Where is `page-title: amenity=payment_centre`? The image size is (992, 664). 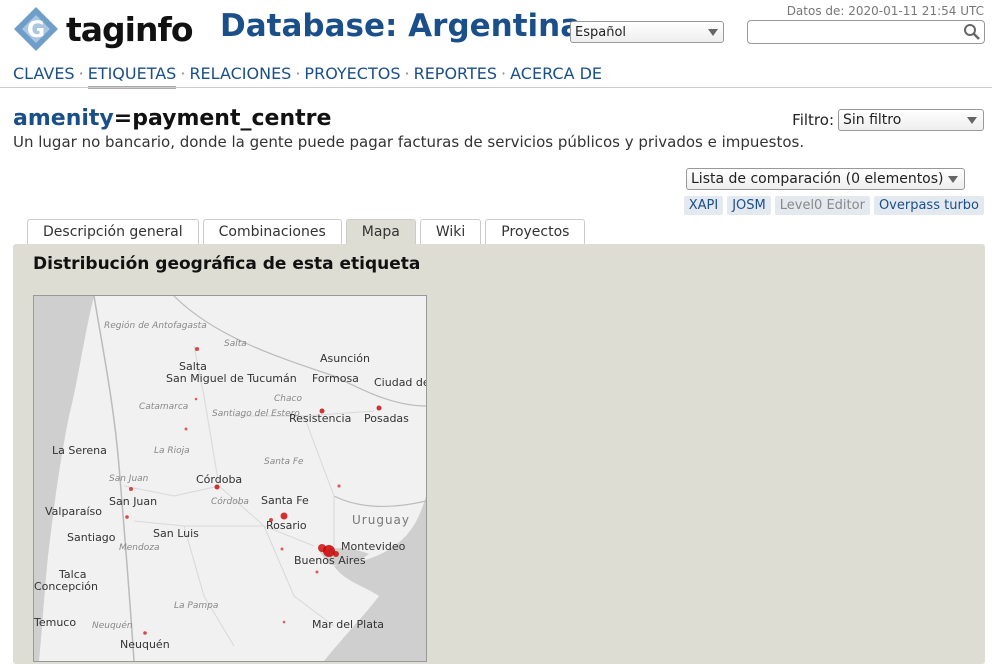
page-title: amenity=payment_centre is located at coordinates (172, 118).